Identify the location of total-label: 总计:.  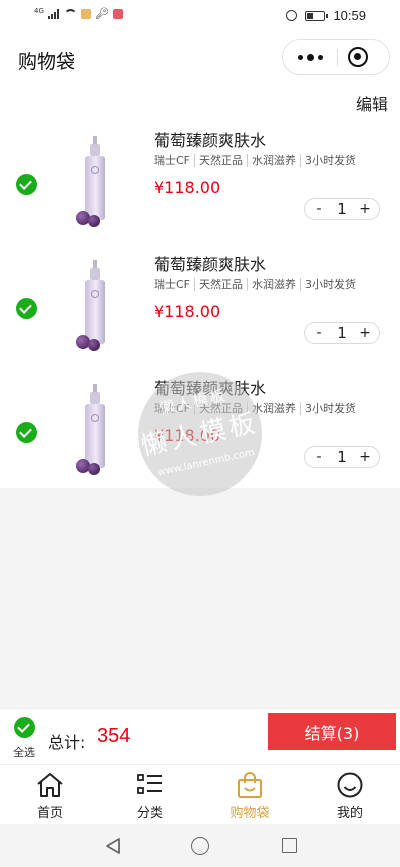
(67, 742).